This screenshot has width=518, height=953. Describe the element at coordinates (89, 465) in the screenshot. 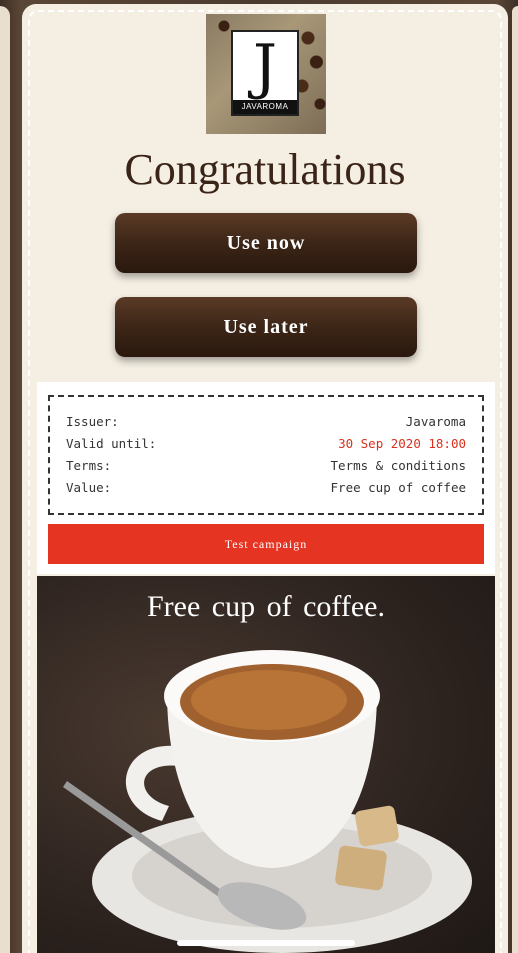

I see `detail-label: Terms:` at that location.